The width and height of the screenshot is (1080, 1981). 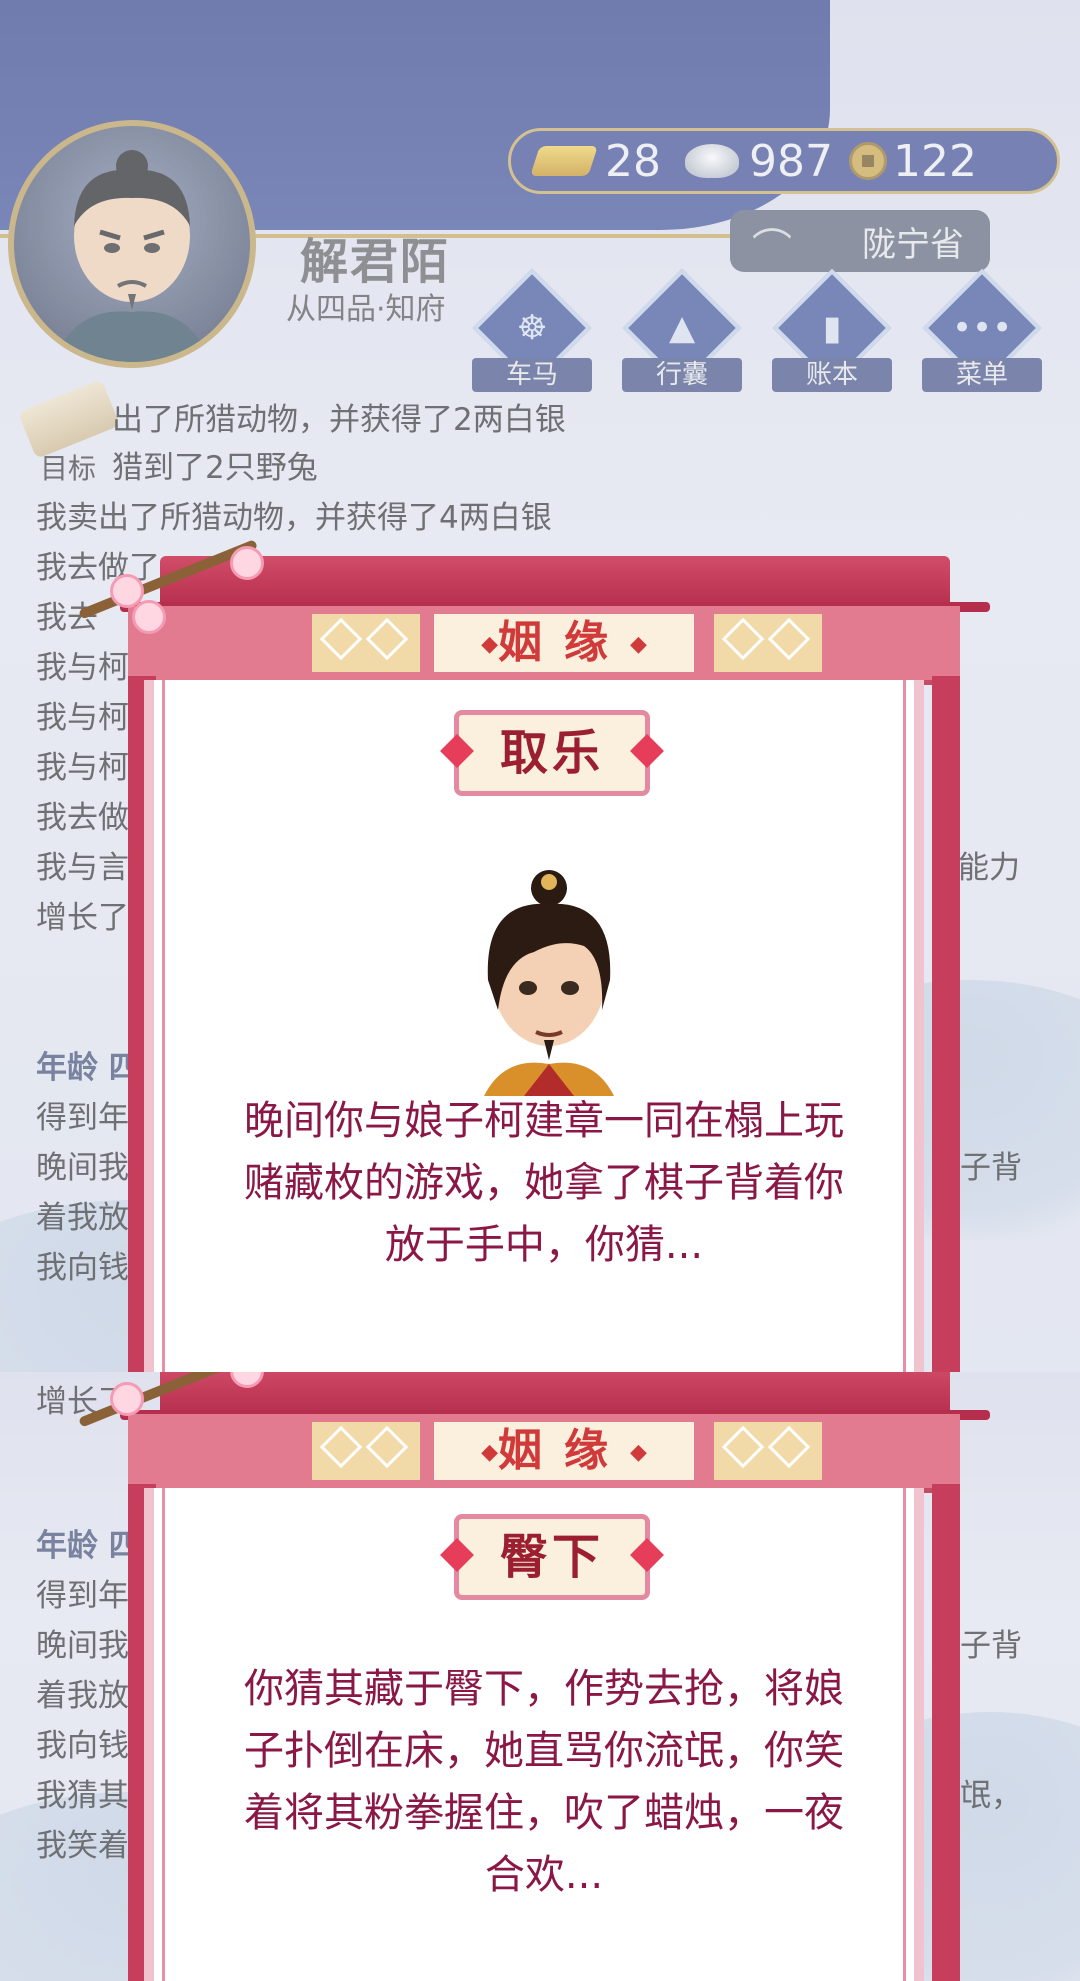 I want to click on story-line: 着将其粉拳握住，吹了蜡烛，一夜, so click(x=544, y=1813).